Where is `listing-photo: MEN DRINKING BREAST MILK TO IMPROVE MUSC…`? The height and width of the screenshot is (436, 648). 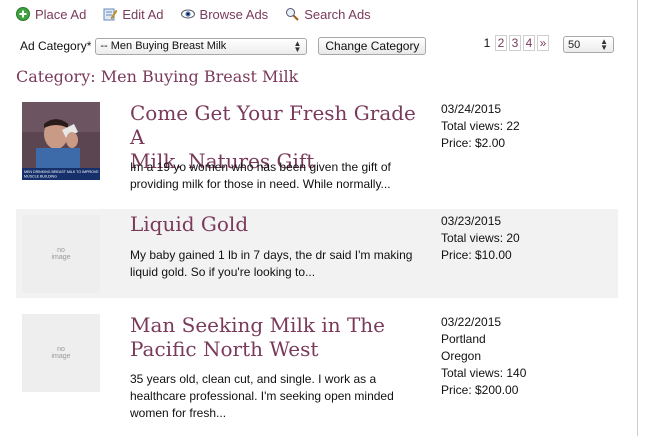
listing-photo: MEN DRINKING BREAST MILK TO IMPROVE MUSC… is located at coordinates (61, 141).